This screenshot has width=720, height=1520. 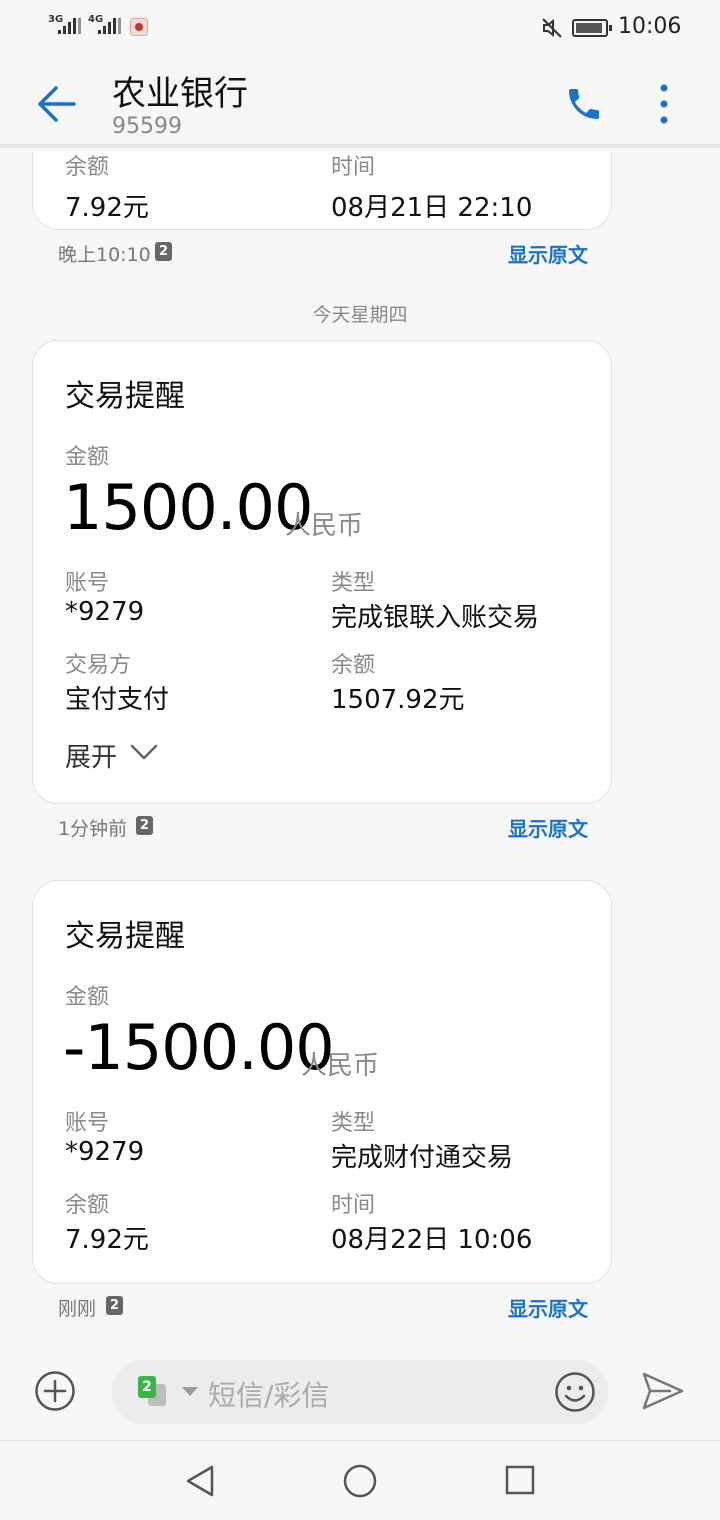 What do you see at coordinates (422, 1158) in the screenshot?
I see `type-value: 完成财付通交易` at bounding box center [422, 1158].